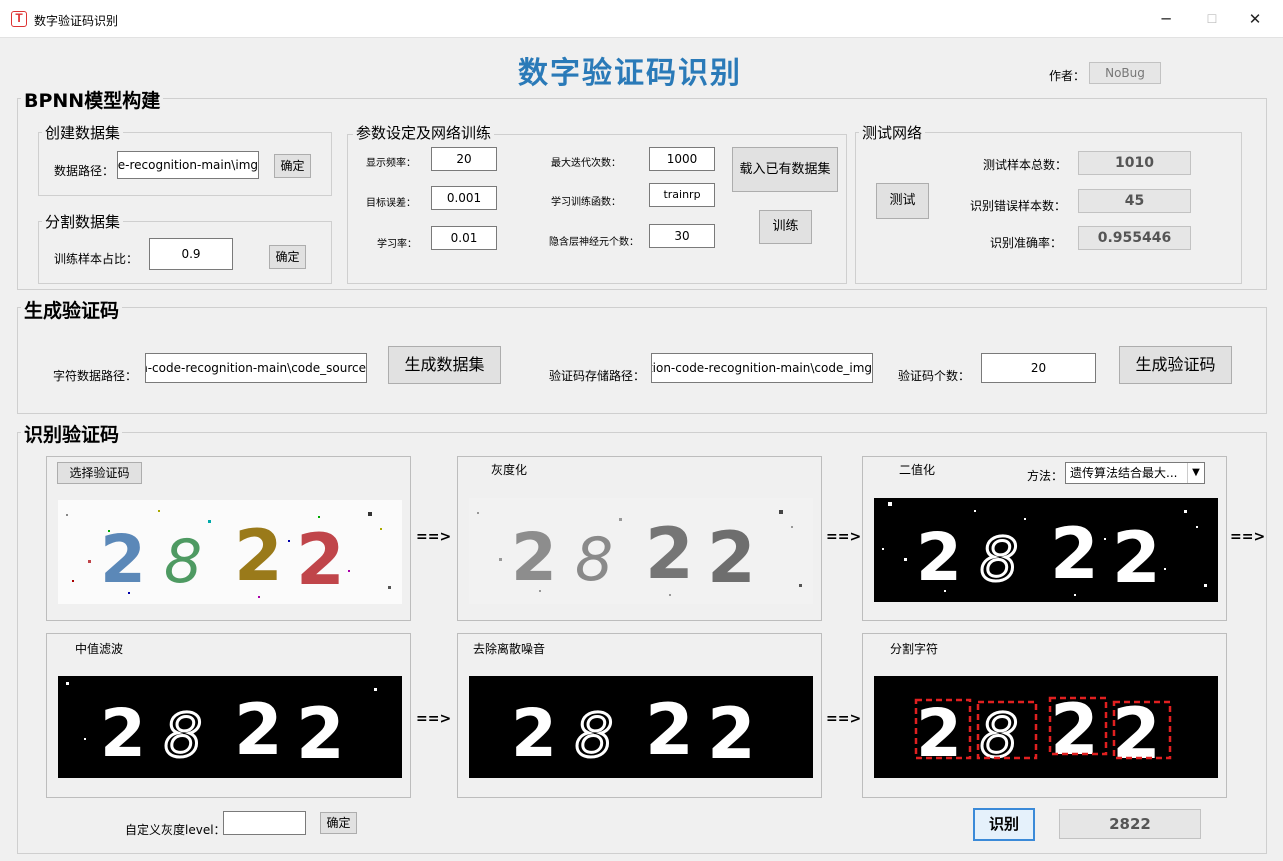 The image size is (1283, 861). I want to click on test-errors-label: 识别错误样本数：, so click(1018, 206).